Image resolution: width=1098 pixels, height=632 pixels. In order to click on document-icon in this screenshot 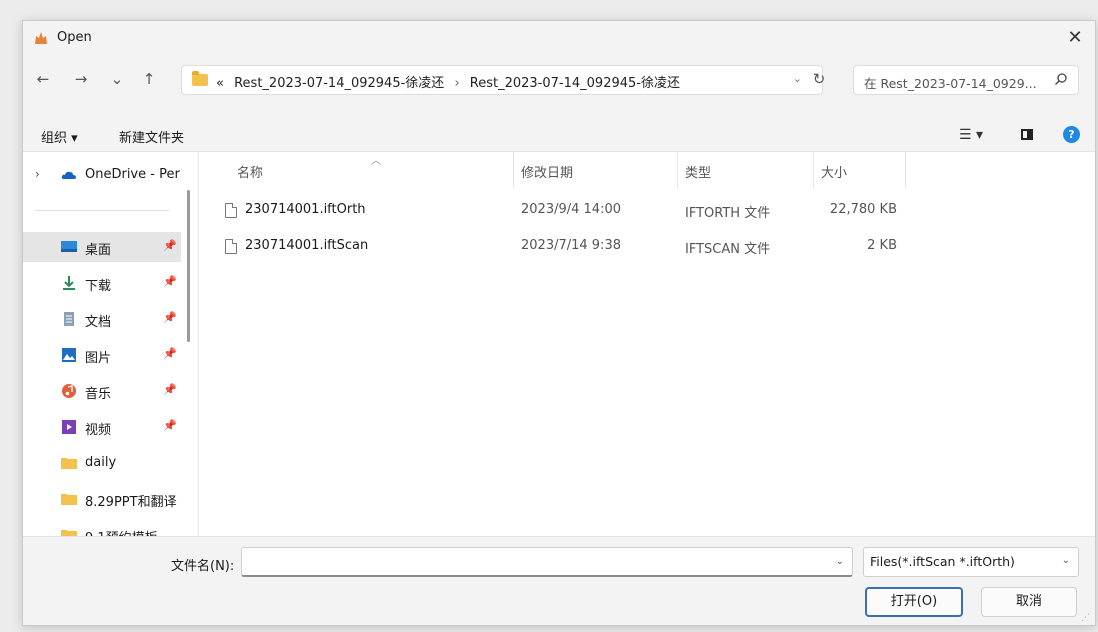, I will do `click(69, 319)`.